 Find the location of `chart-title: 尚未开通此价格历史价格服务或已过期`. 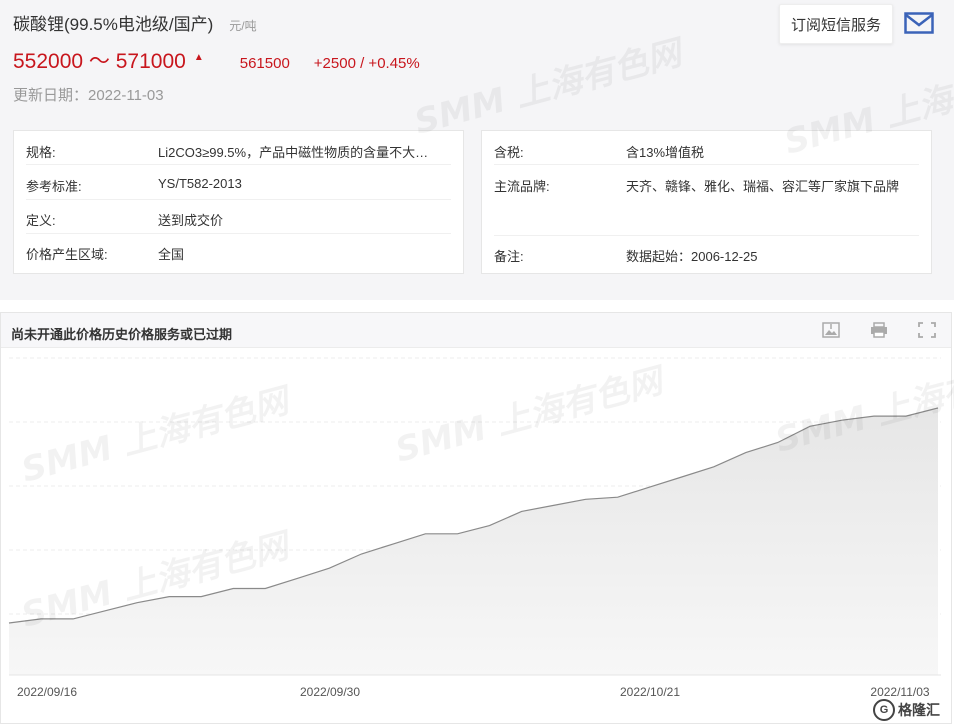

chart-title: 尚未开通此价格历史价格服务或已过期 is located at coordinates (122, 334).